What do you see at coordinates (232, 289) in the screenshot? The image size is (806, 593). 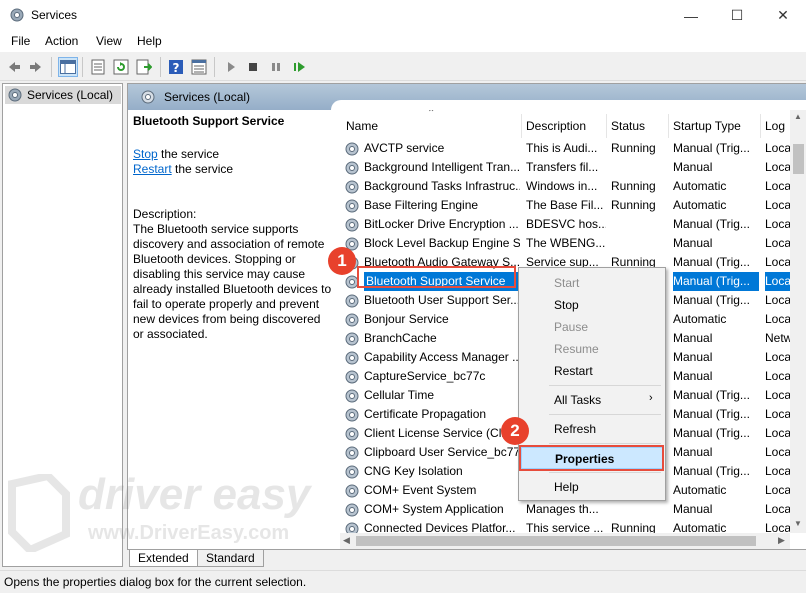 I see `description-line: already installed Bluetooth devices to` at bounding box center [232, 289].